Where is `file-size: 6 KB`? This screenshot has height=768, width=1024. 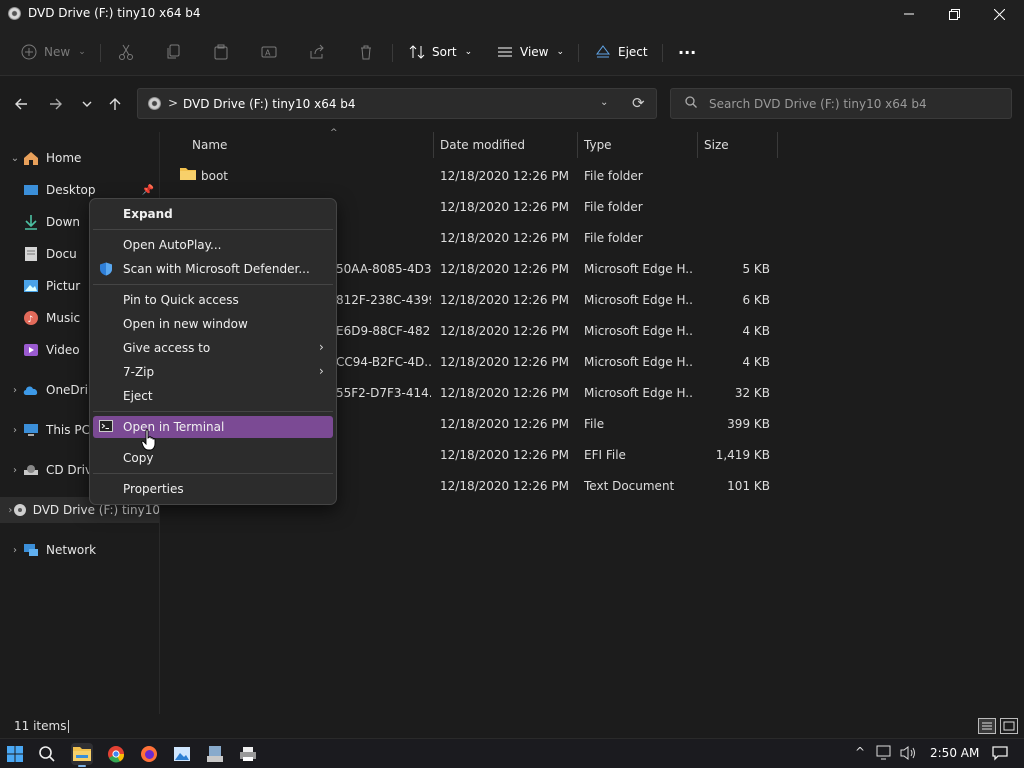 file-size: 6 KB is located at coordinates (756, 300).